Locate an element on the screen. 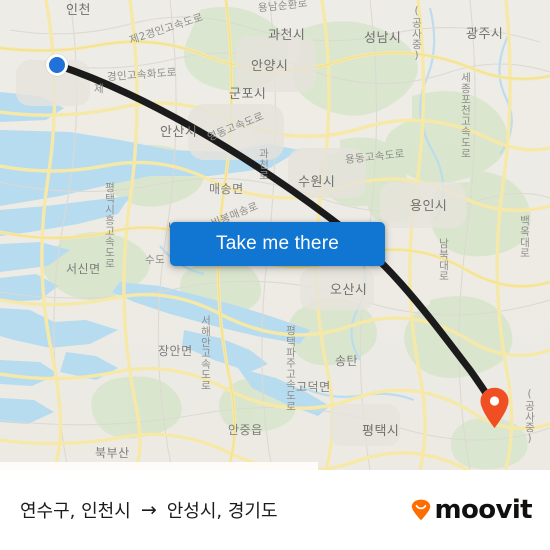 The height and width of the screenshot is (550, 550). trip-destination-label: 안성시, 경기도 is located at coordinates (222, 511).